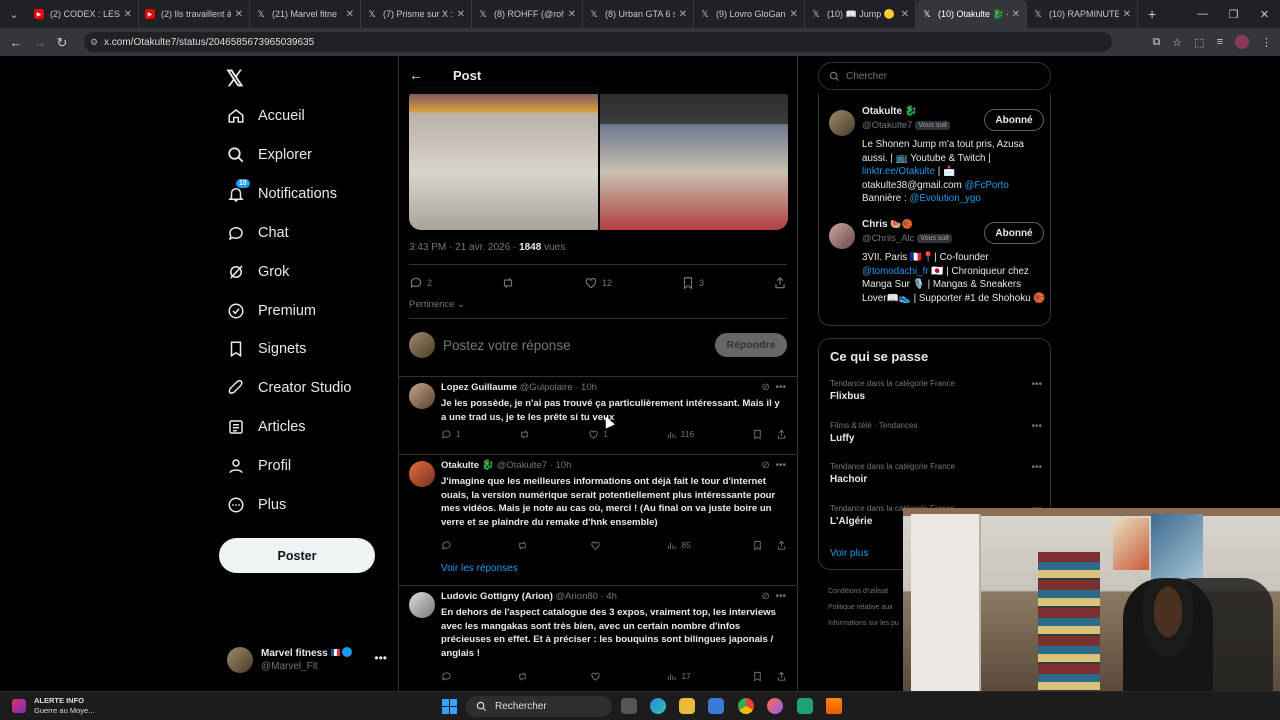 This screenshot has height=720, width=1280. What do you see at coordinates (1152, 14) in the screenshot?
I see `new-tab-icon: +` at bounding box center [1152, 14].